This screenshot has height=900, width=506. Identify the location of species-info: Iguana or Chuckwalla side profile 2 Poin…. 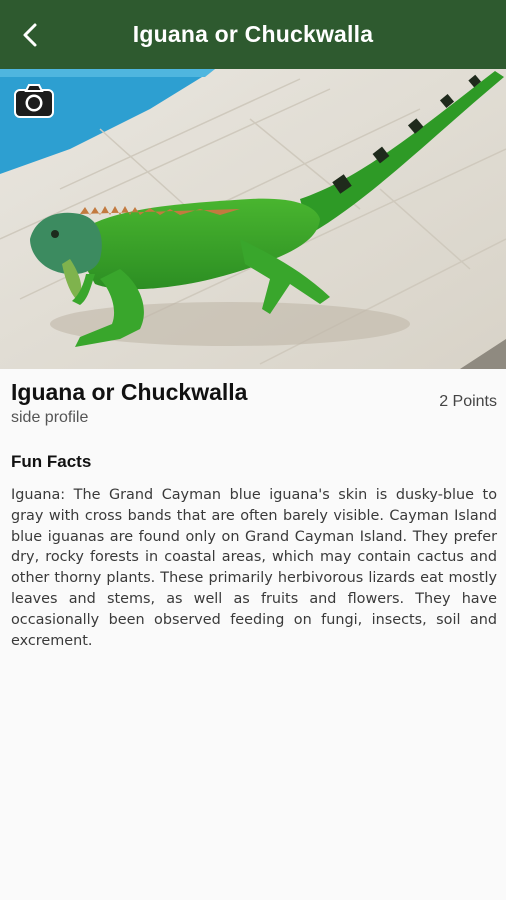
(254, 402).